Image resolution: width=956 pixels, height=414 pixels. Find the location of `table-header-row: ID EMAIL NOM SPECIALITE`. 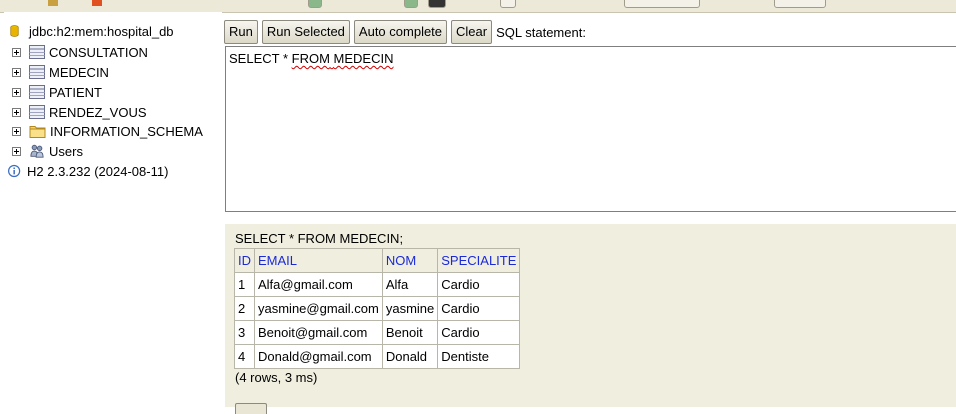

table-header-row: ID EMAIL NOM SPECIALITE is located at coordinates (377, 260).